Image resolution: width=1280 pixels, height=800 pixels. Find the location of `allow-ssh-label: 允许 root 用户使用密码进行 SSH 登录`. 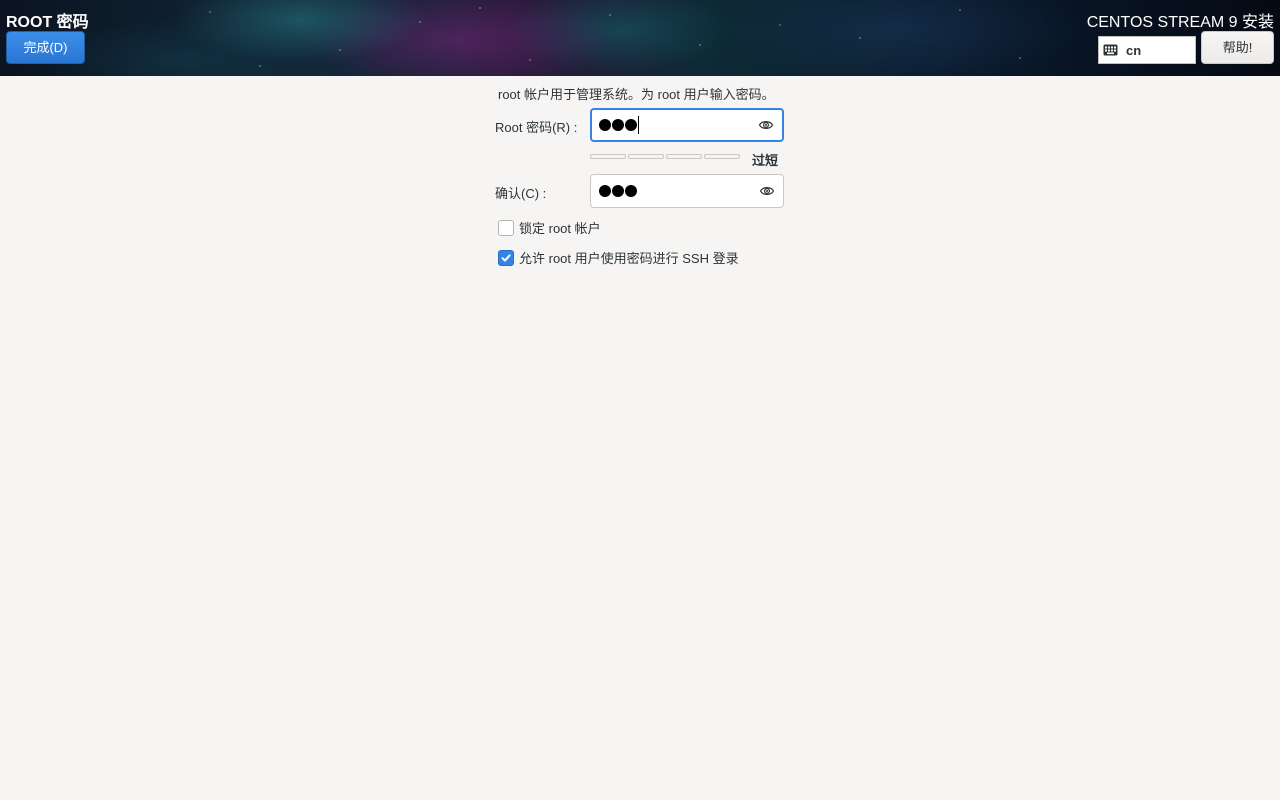

allow-ssh-label: 允许 root 用户使用密码进行 SSH 登录 is located at coordinates (629, 258).